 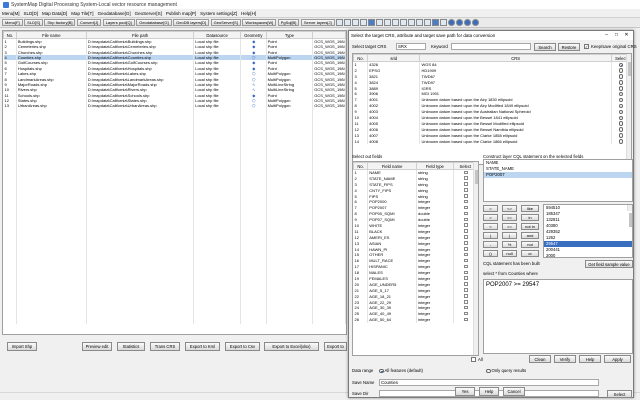 I want to click on menu-item: Help[H], so click(x=248, y=13).